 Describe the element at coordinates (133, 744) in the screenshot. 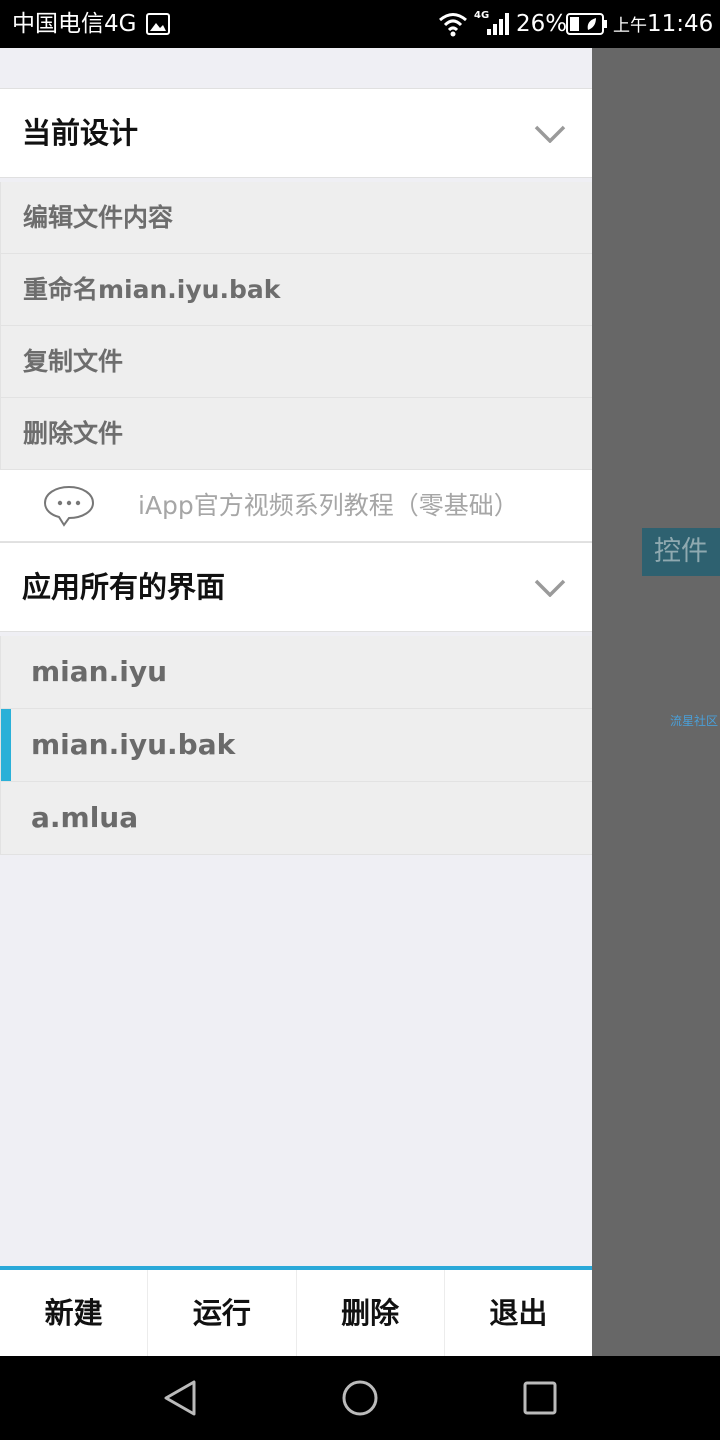

I see `file-name: mian.iyu.bak` at that location.